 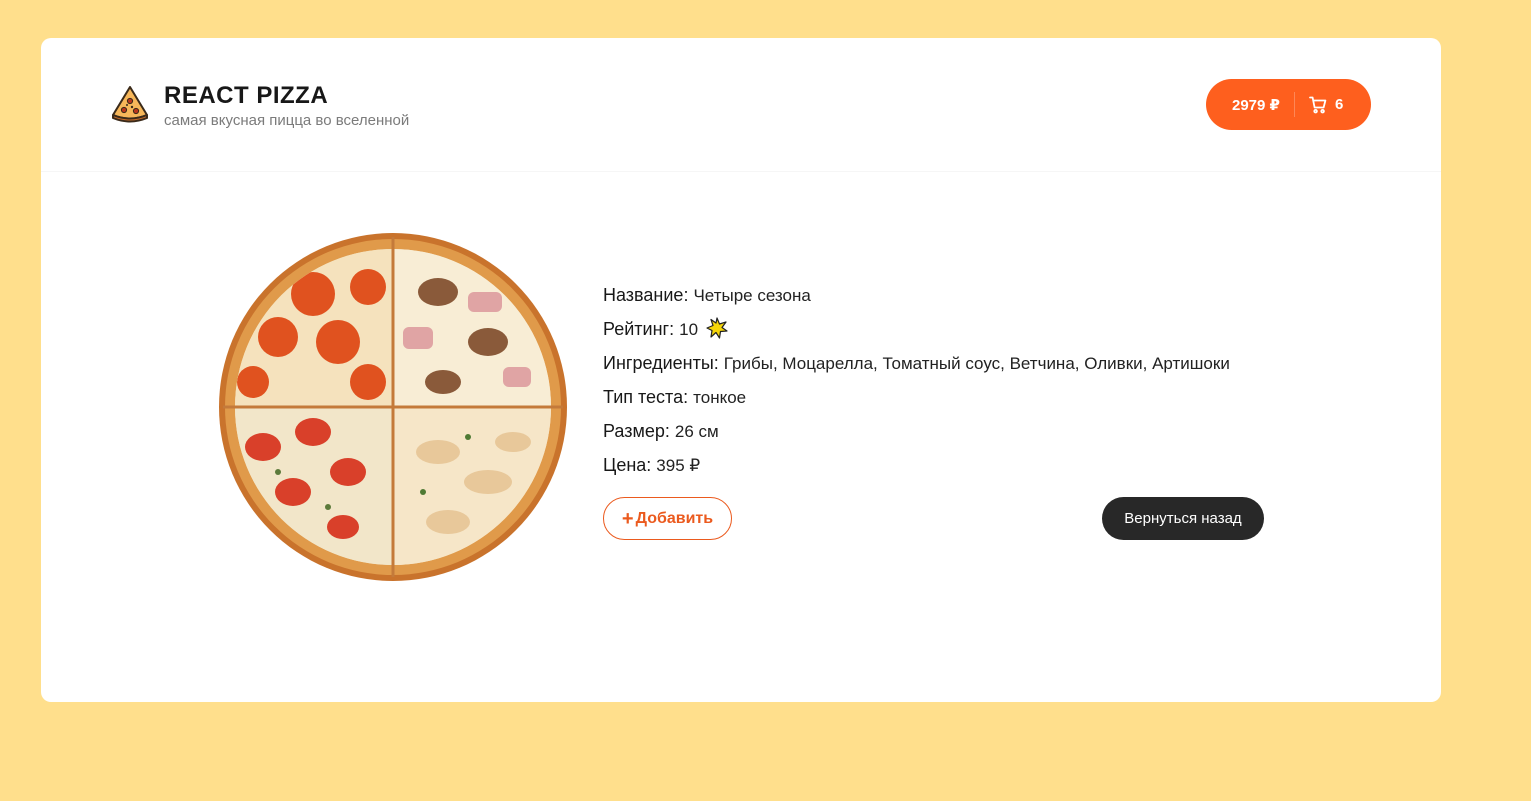 I want to click on pizza-price: 395 ₽, so click(x=678, y=465).